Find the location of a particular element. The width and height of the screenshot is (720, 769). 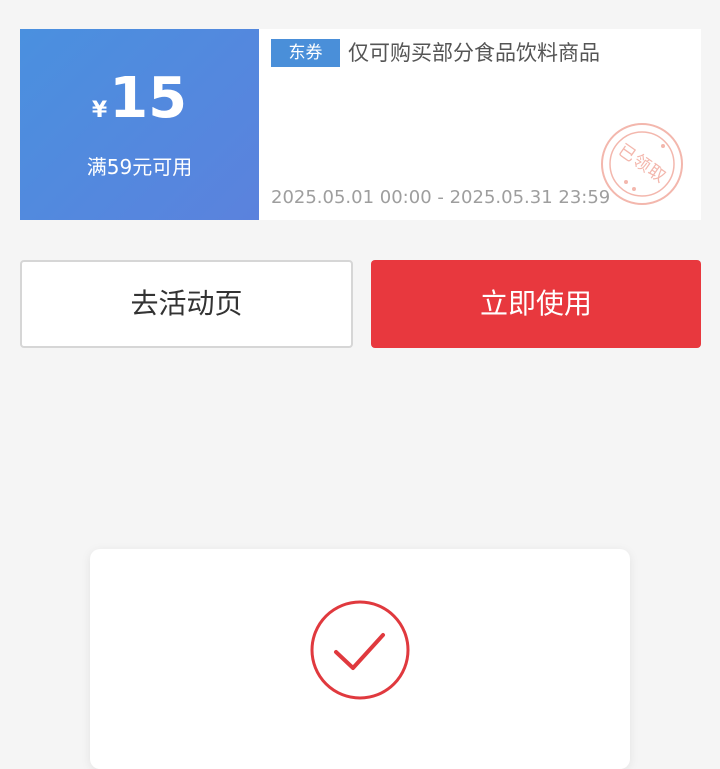

coupon-amount-panel: ¥15 满59元可用 is located at coordinates (137, 124).